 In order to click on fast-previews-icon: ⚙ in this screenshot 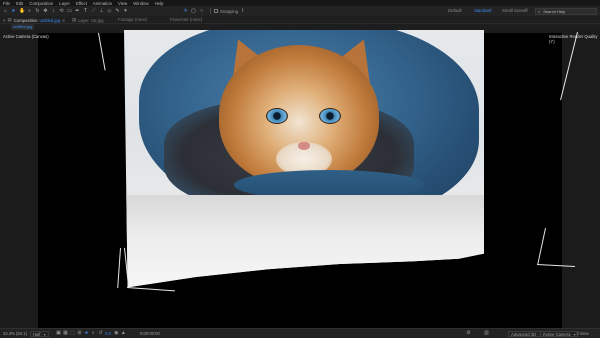, I will do `click(468, 333)`.